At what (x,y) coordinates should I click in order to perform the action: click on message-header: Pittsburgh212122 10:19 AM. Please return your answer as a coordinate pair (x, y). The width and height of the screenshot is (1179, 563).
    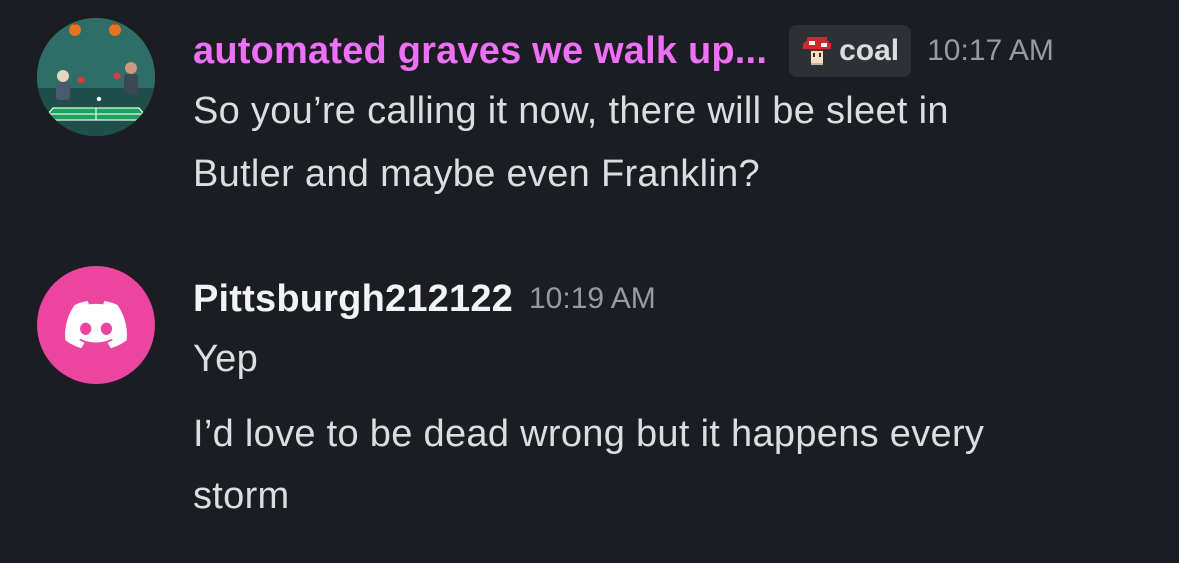
    Looking at the image, I should click on (424, 299).